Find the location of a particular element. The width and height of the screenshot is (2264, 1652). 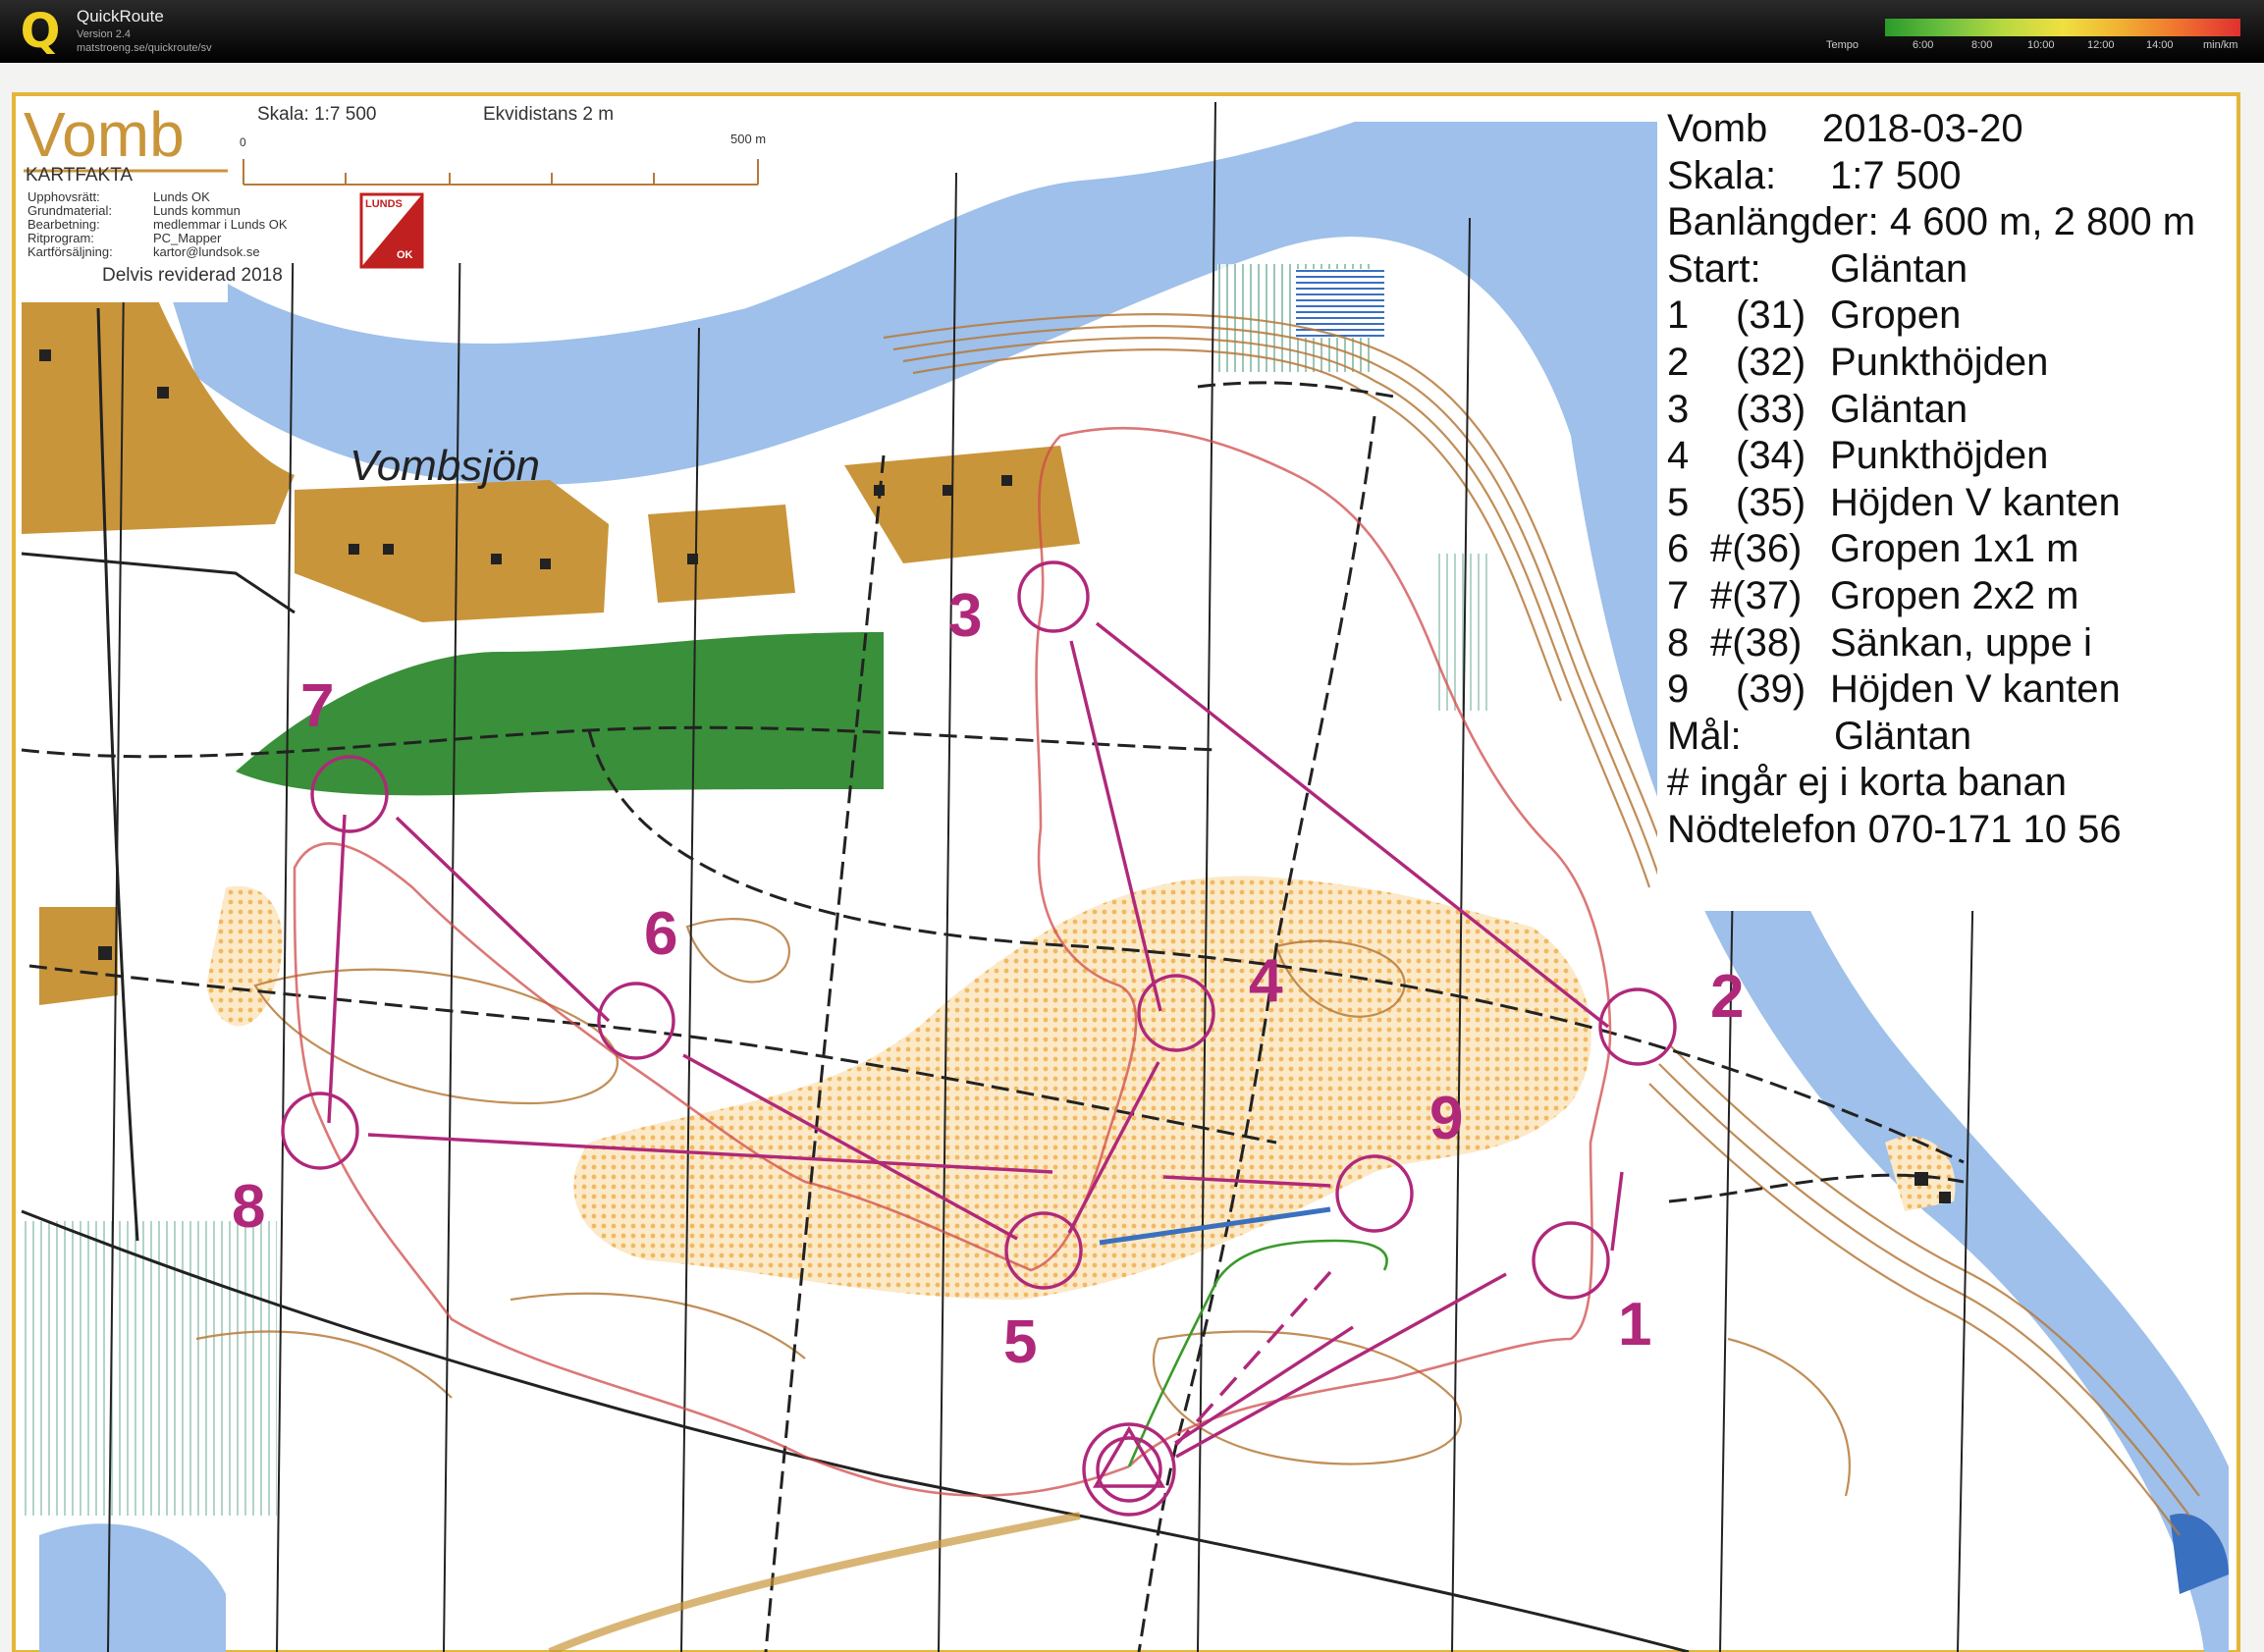

event-date: 2018-03-20 is located at coordinates (1922, 128).